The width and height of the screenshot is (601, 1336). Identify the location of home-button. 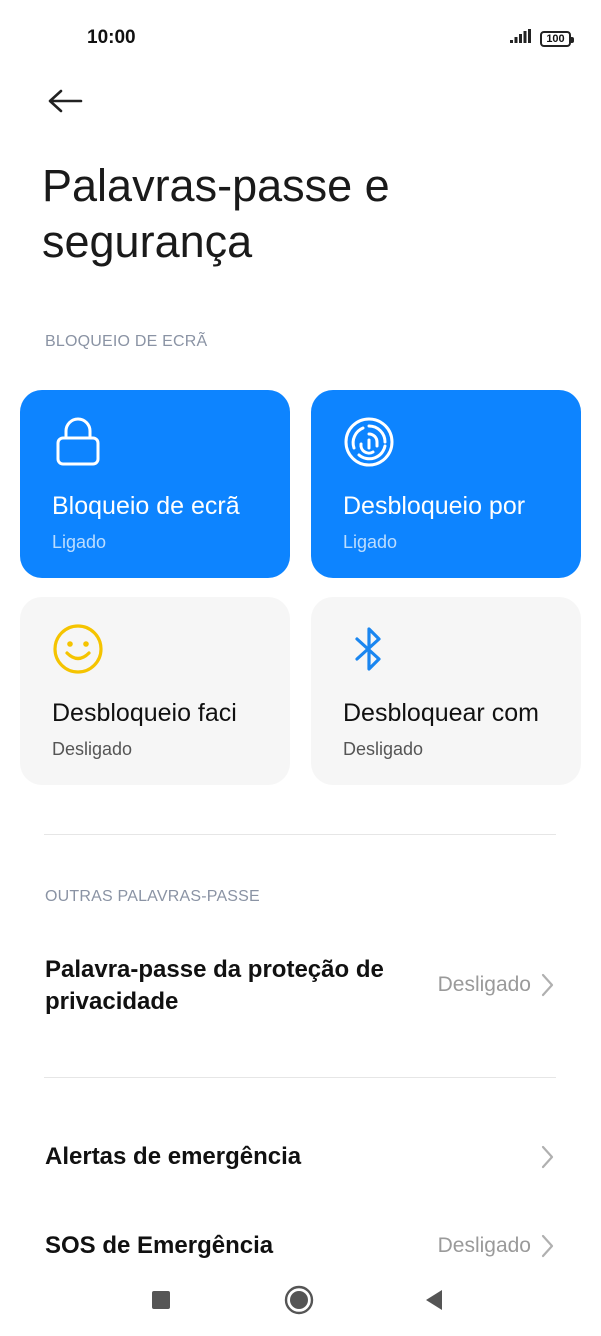
(299, 1302).